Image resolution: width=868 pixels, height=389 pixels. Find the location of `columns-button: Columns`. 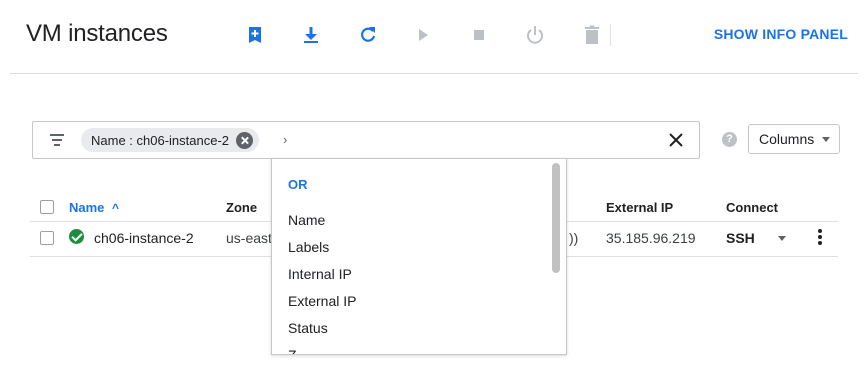

columns-button: Columns is located at coordinates (794, 139).